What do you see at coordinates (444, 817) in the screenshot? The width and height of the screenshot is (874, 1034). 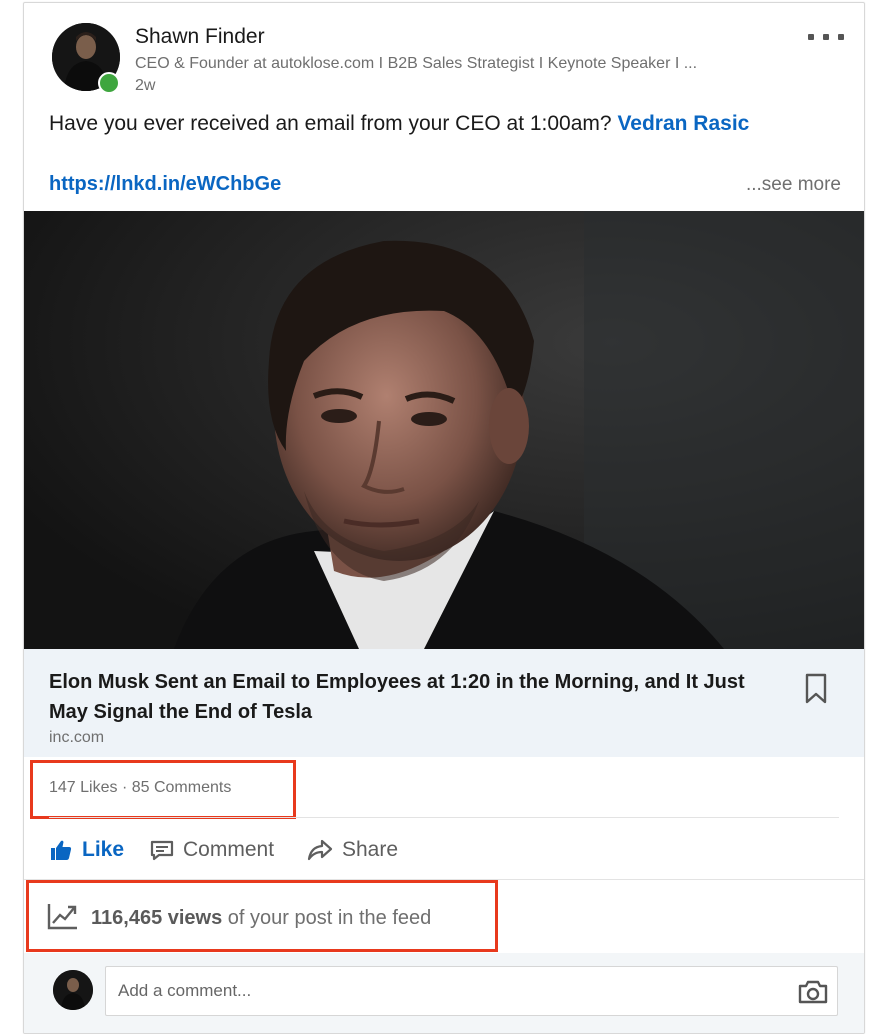 I see `actions-divider` at bounding box center [444, 817].